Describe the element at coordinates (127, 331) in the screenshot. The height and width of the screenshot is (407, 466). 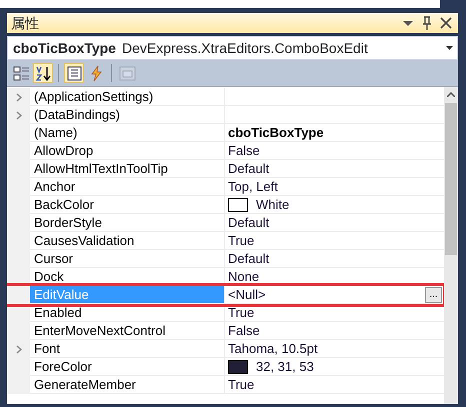
I see `property-name: EnterMoveNextControl` at that location.